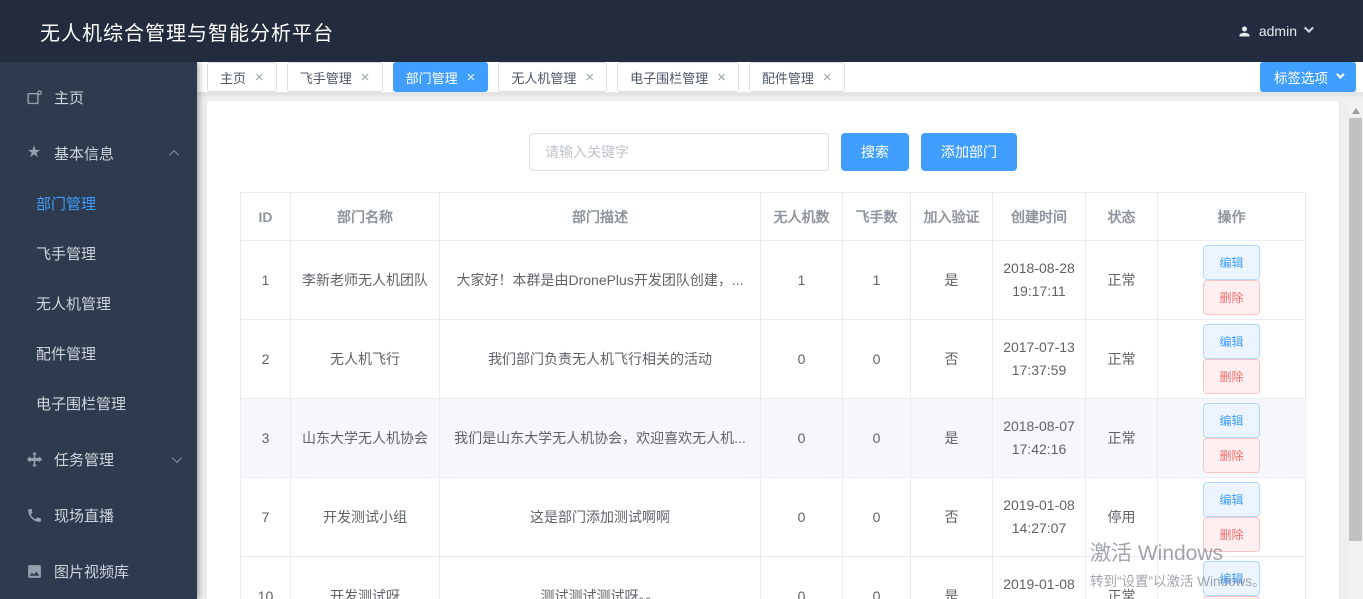 This screenshot has width=1363, height=599. I want to click on scrollbar-up-arrow-icon, so click(1355, 111).